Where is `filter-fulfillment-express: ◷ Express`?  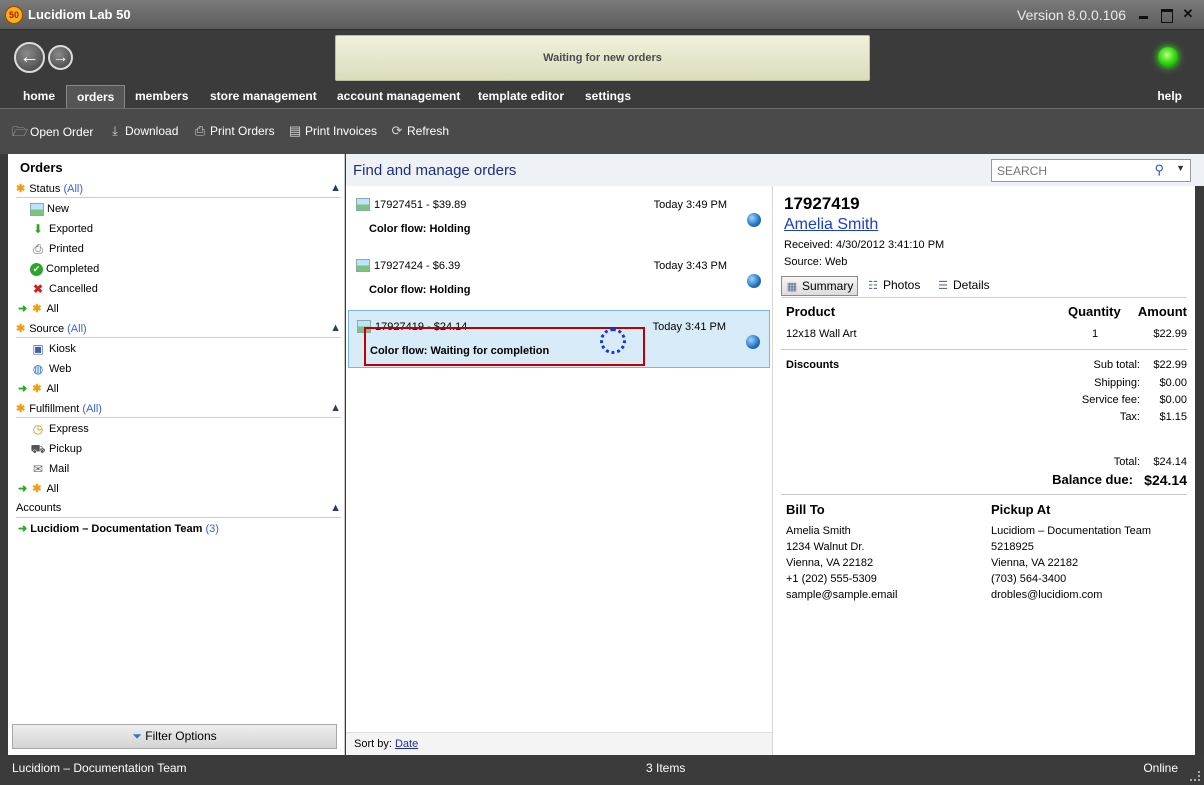
filter-fulfillment-express: ◷ Express is located at coordinates (59, 430).